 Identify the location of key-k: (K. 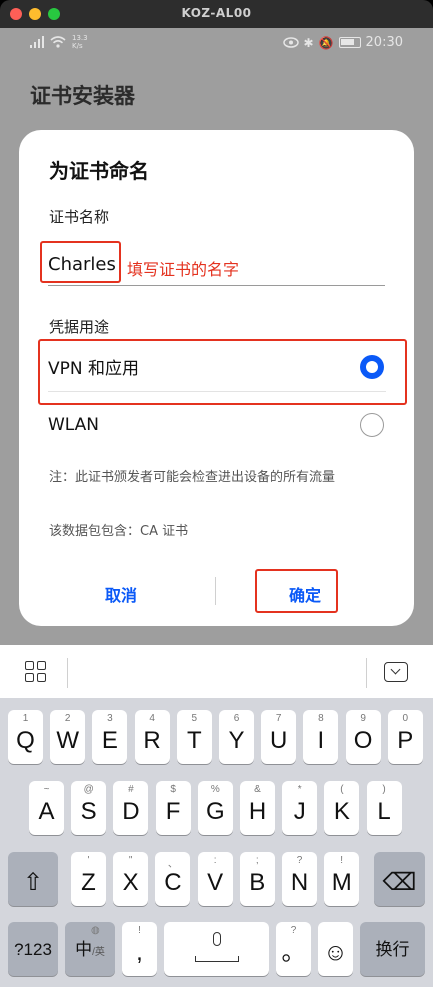
(342, 808).